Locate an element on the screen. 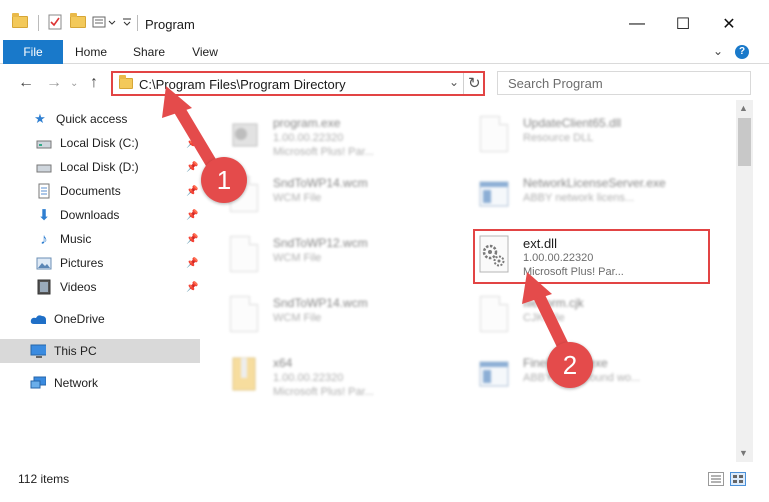 The image size is (769, 502). callout-badge: 2 is located at coordinates (570, 365).